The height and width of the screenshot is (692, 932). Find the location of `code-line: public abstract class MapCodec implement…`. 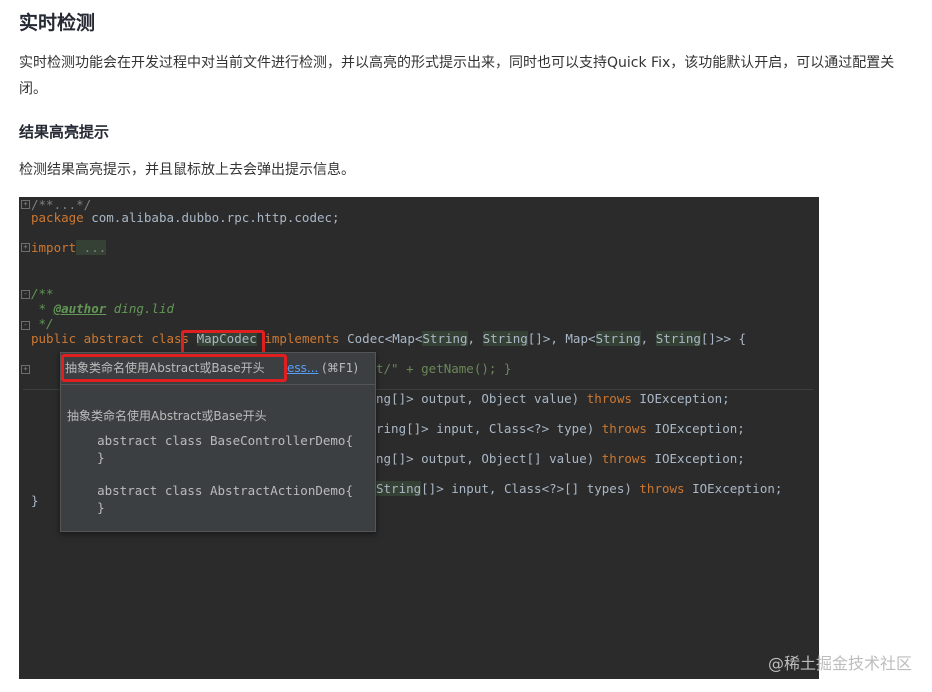

code-line: public abstract class MapCodec implement… is located at coordinates (389, 338).